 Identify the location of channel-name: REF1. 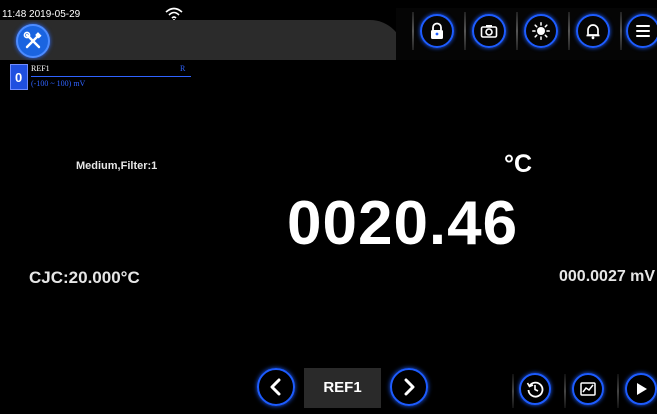
(40, 68).